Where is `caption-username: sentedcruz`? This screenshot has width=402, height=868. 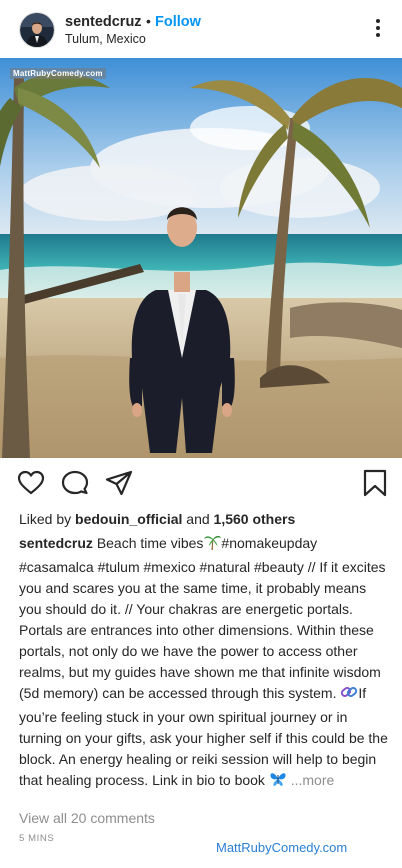
caption-username: sentedcruz is located at coordinates (56, 543).